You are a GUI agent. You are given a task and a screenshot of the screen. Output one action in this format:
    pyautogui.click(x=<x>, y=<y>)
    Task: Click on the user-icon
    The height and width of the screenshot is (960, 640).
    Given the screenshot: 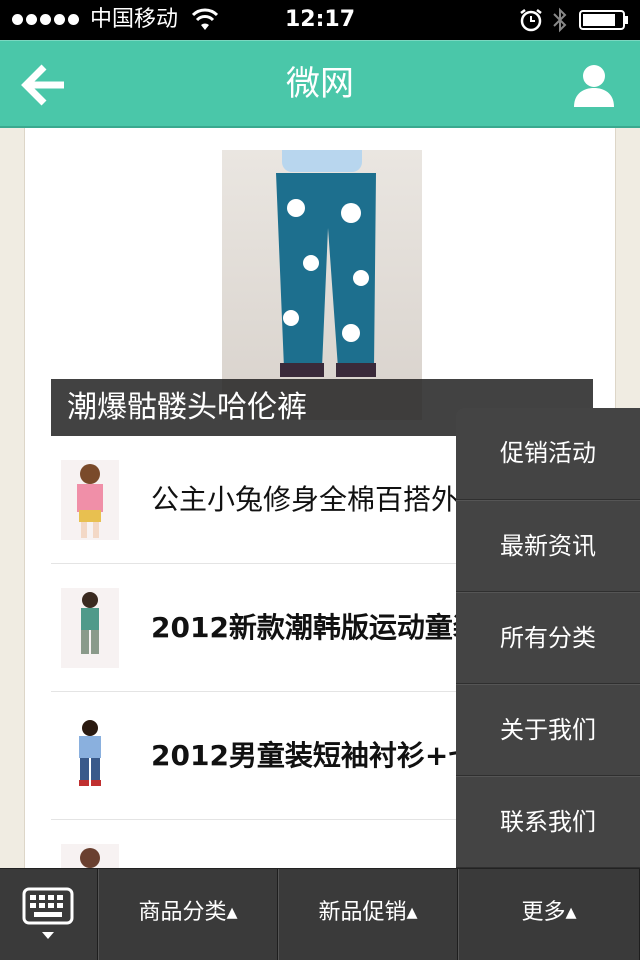 What is the action you would take?
    pyautogui.click(x=594, y=85)
    